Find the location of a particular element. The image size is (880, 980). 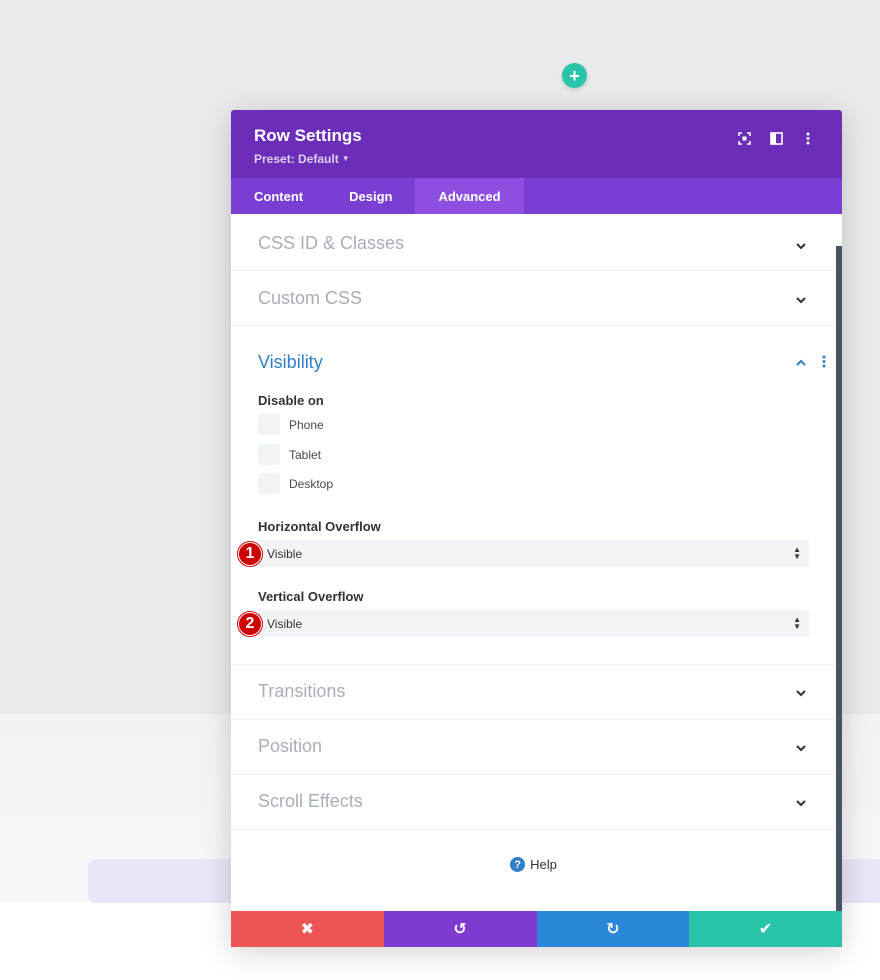

modal-footer: ✖ ↺ ↻ ✔ is located at coordinates (536, 929).